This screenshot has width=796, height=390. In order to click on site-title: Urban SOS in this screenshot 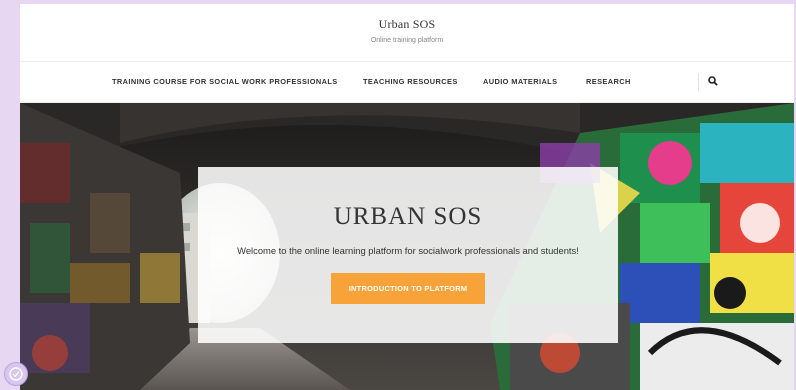, I will do `click(407, 24)`.